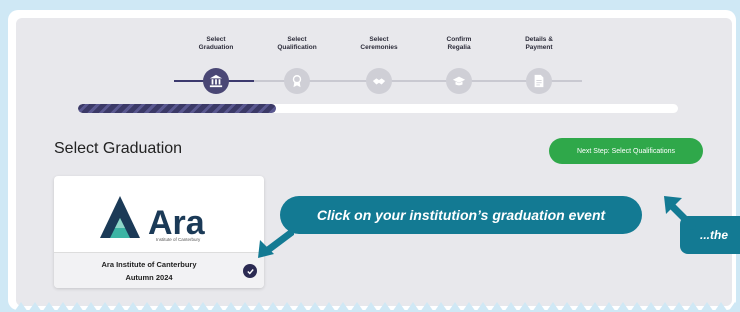 This screenshot has width=740, height=312. Describe the element at coordinates (250, 271) in the screenshot. I see `check-icon` at that location.